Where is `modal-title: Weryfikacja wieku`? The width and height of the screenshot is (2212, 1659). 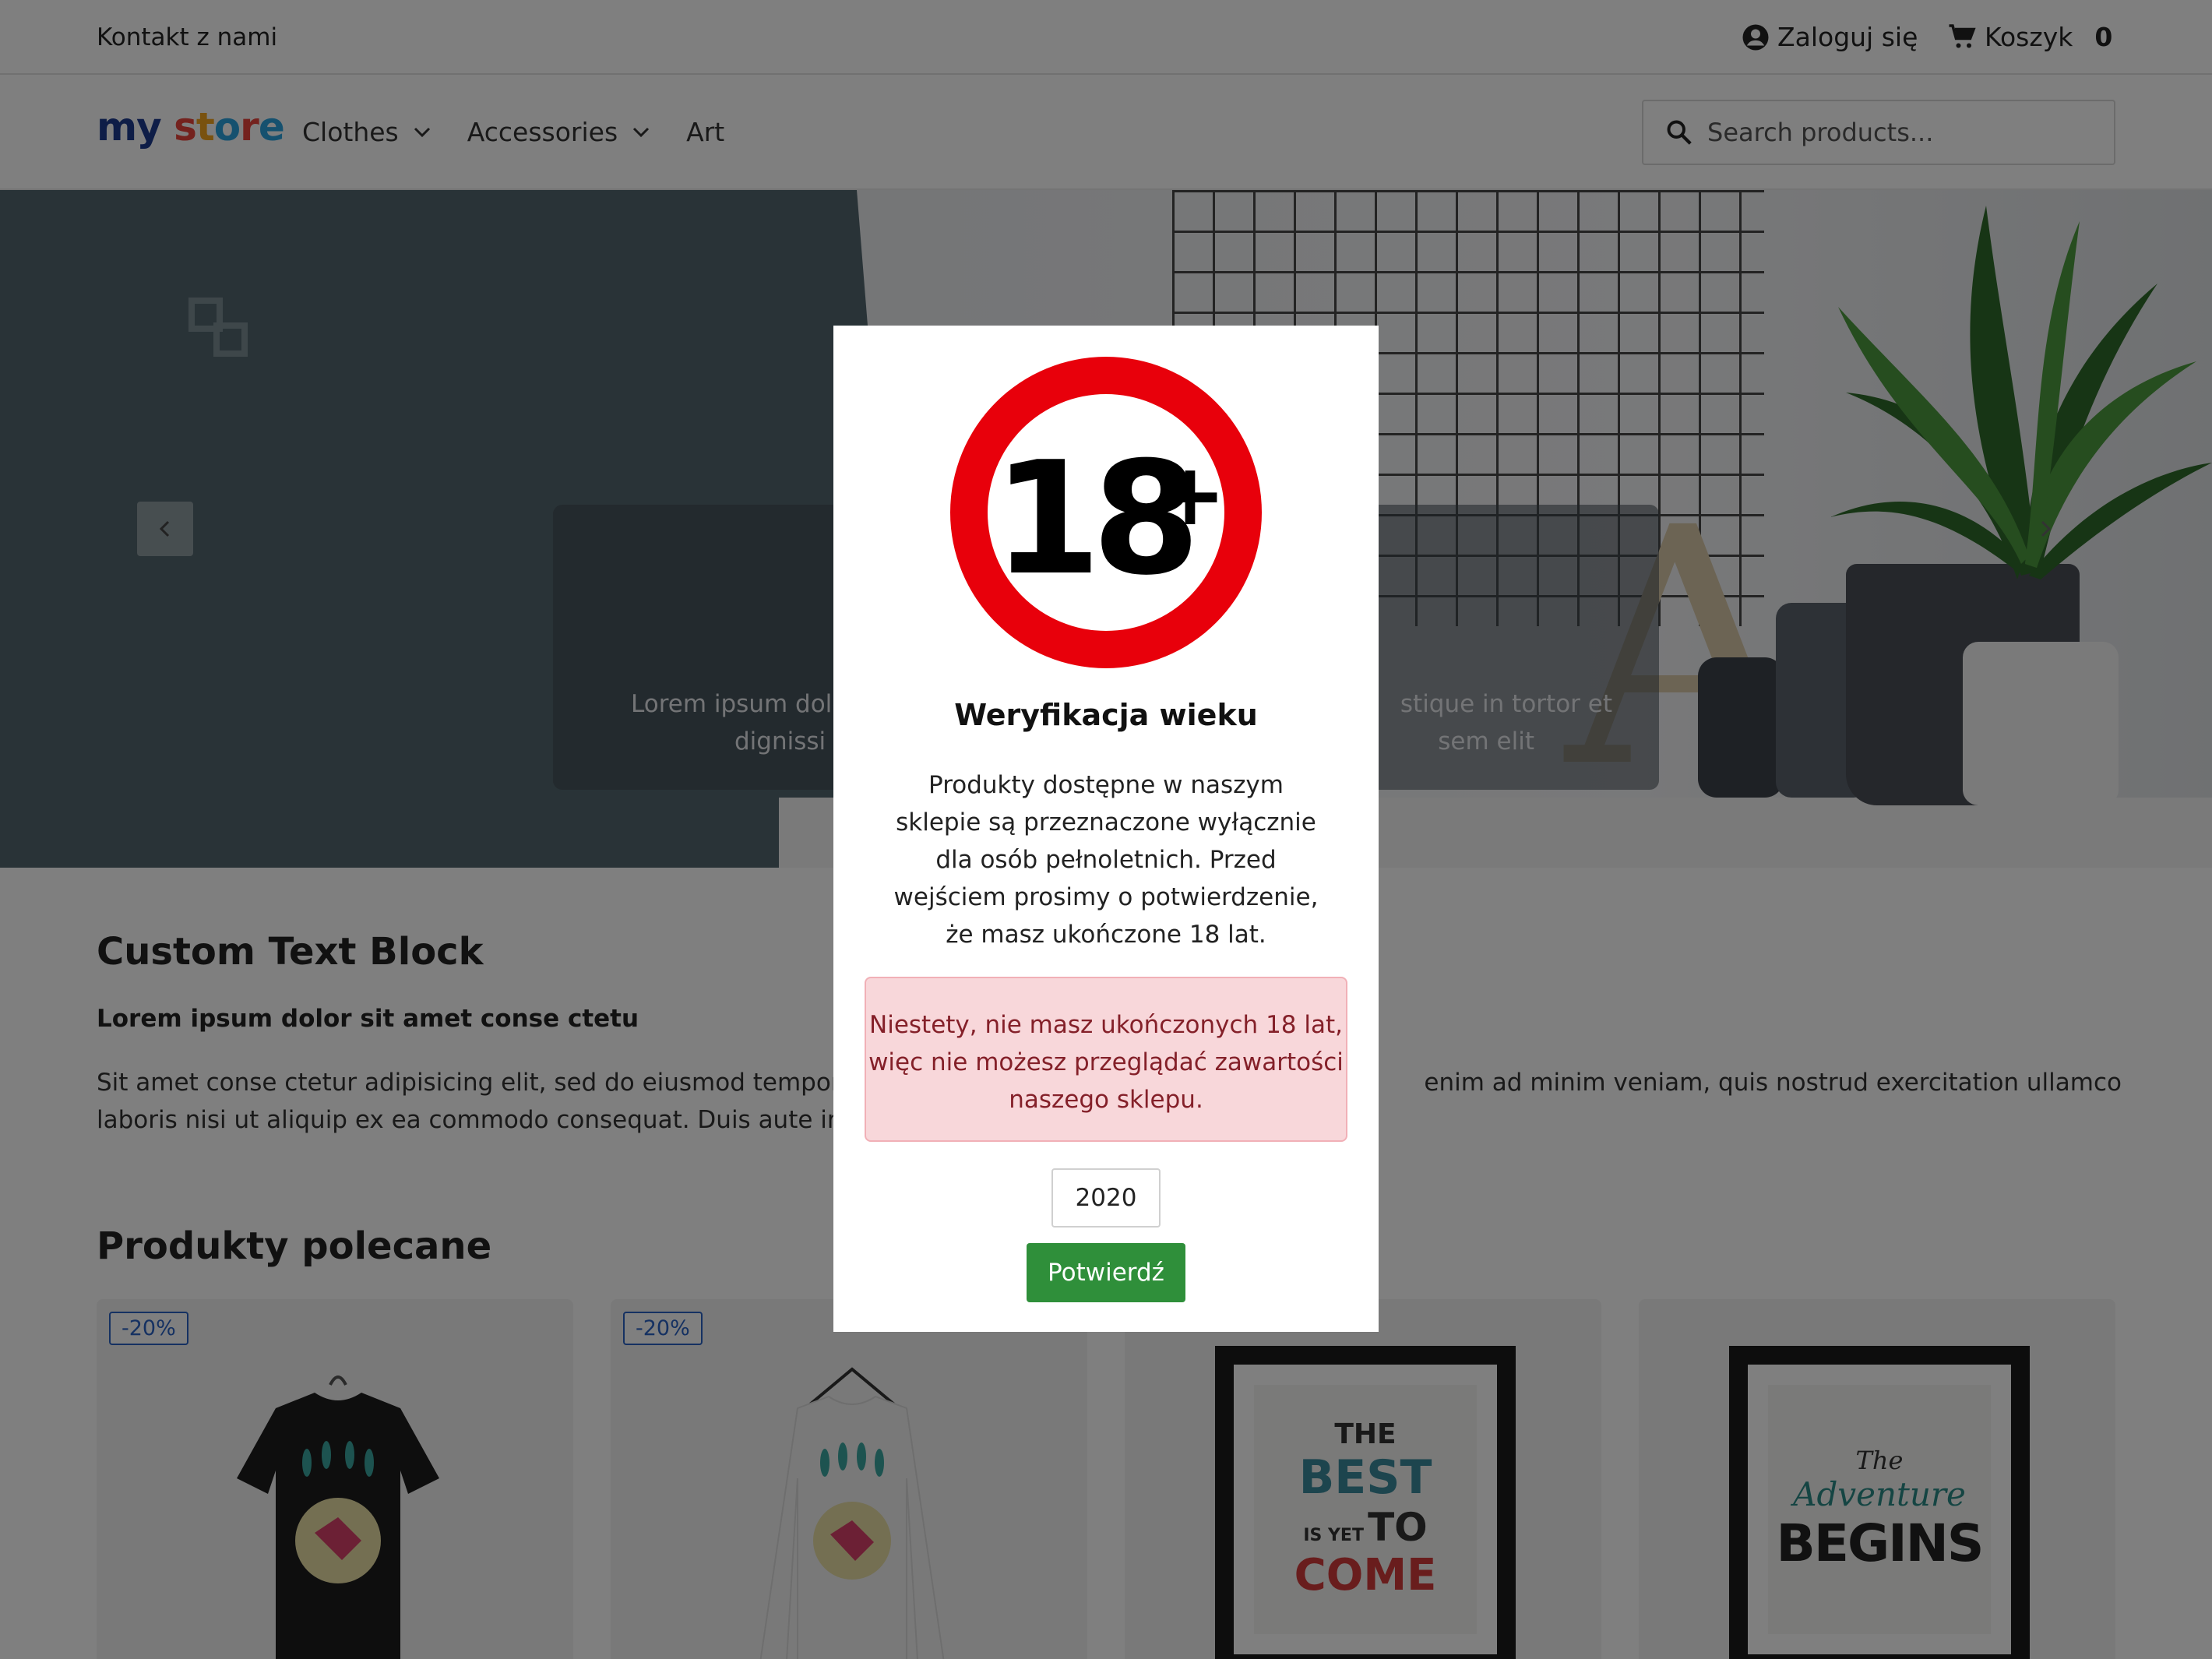 modal-title: Weryfikacja wieku is located at coordinates (1106, 715).